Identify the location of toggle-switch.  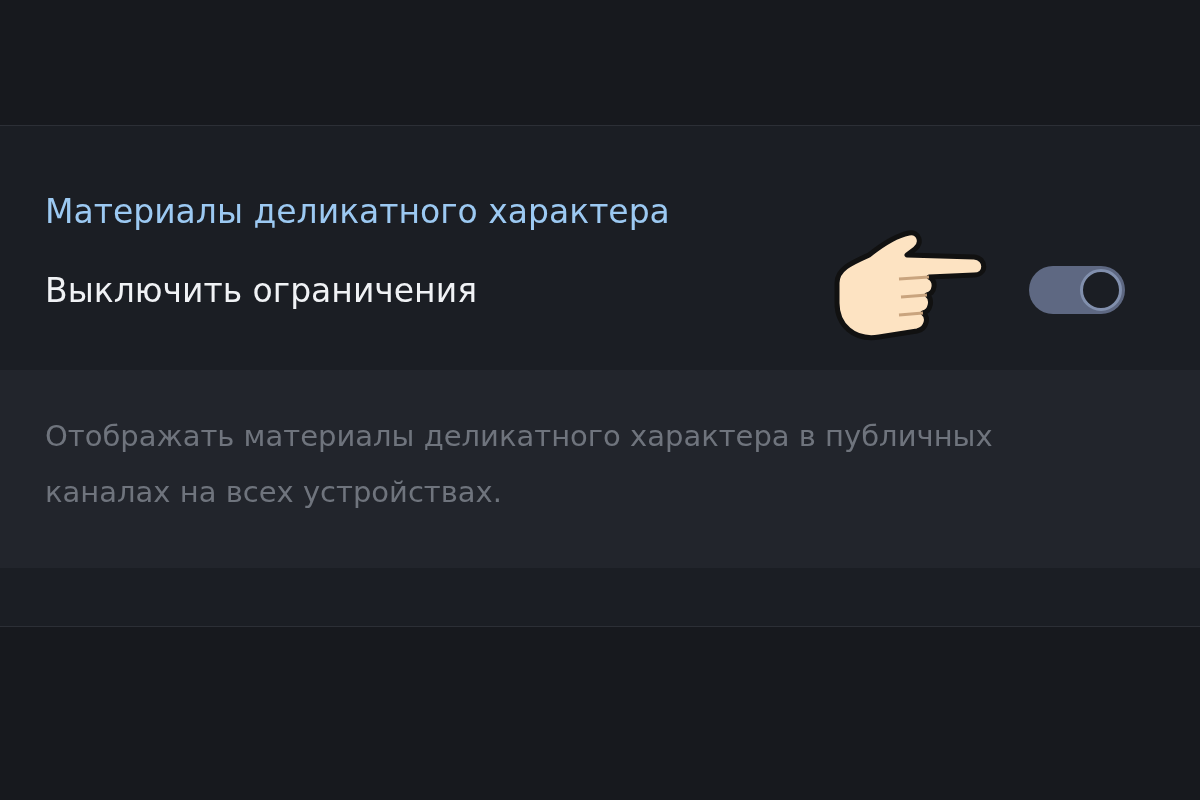
(1077, 290).